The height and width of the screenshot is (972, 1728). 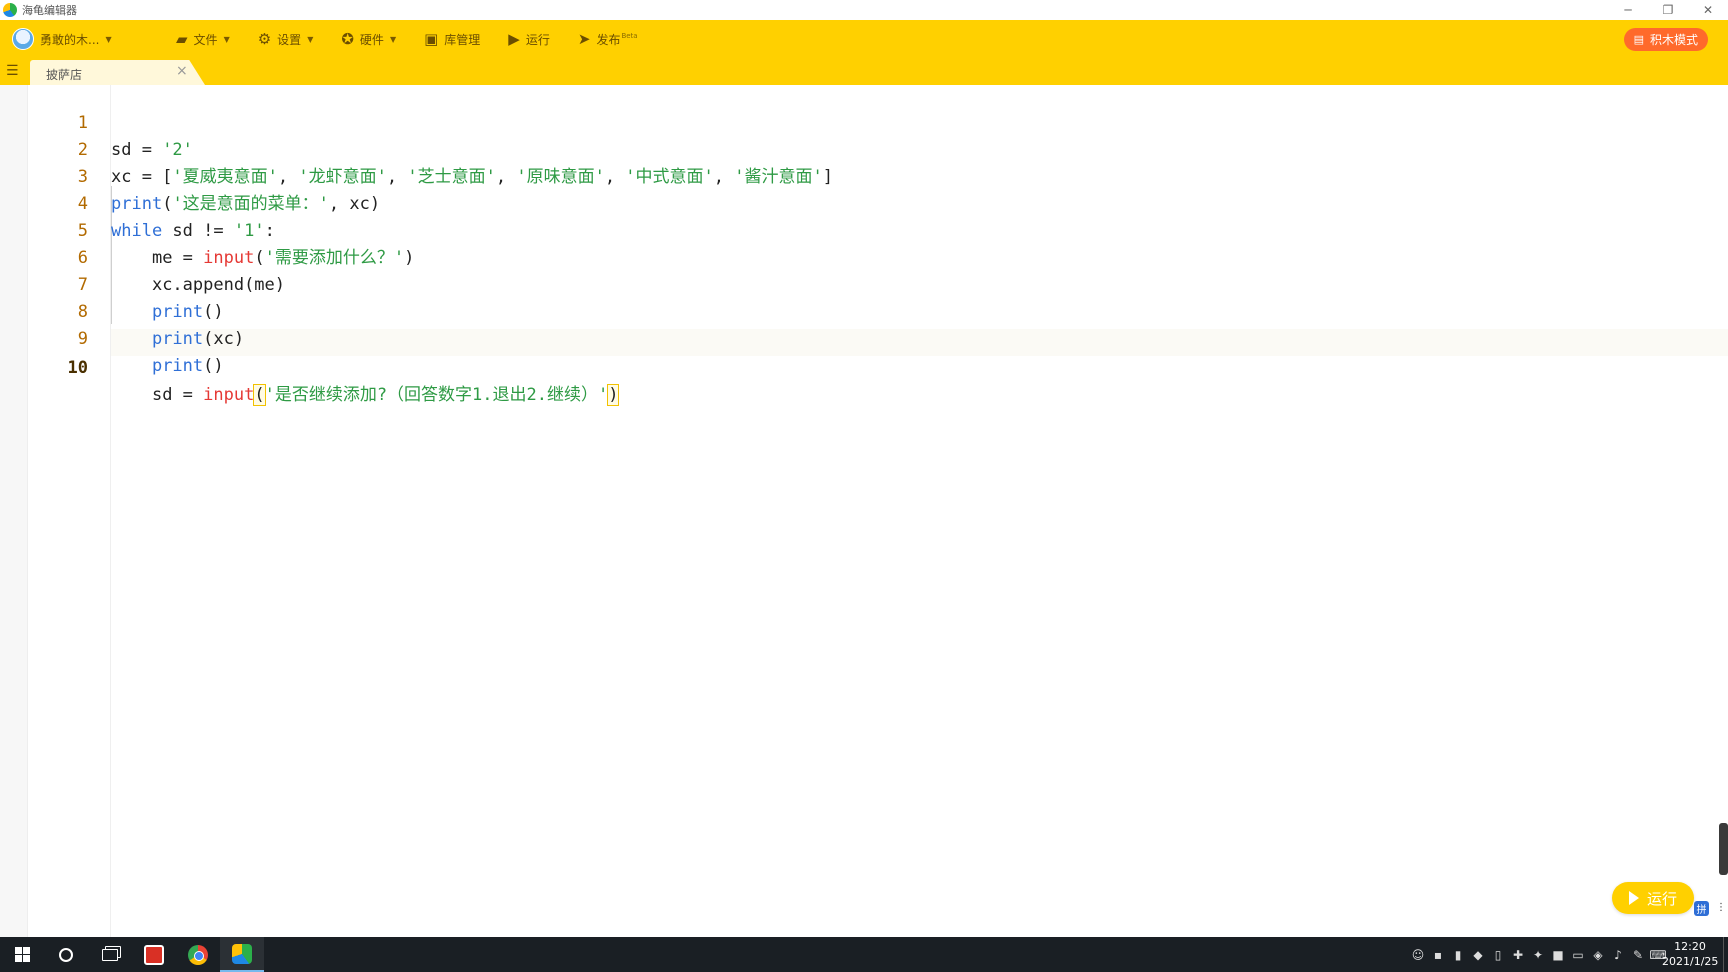 I want to click on code-line: 6 xc.append(me), so click(x=864, y=256).